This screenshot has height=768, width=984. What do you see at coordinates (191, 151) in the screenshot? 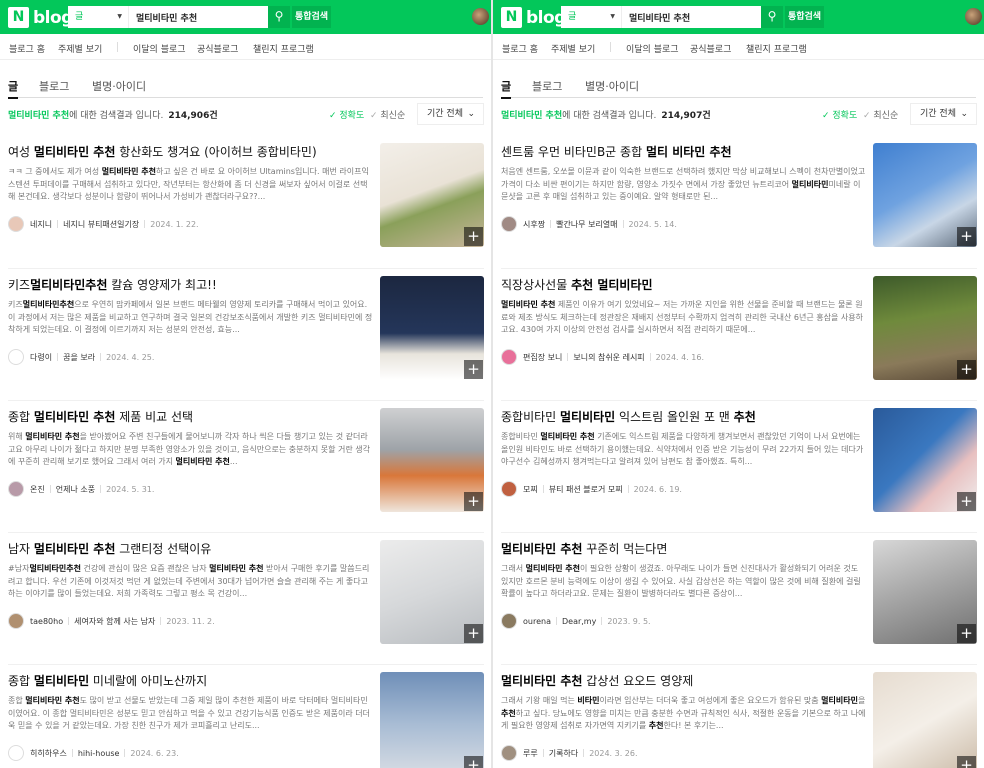
I see `result-title: 여성 멀티비타민 추천 항산화도 챙겨요 (아이허브 종합비타민)` at bounding box center [191, 151].